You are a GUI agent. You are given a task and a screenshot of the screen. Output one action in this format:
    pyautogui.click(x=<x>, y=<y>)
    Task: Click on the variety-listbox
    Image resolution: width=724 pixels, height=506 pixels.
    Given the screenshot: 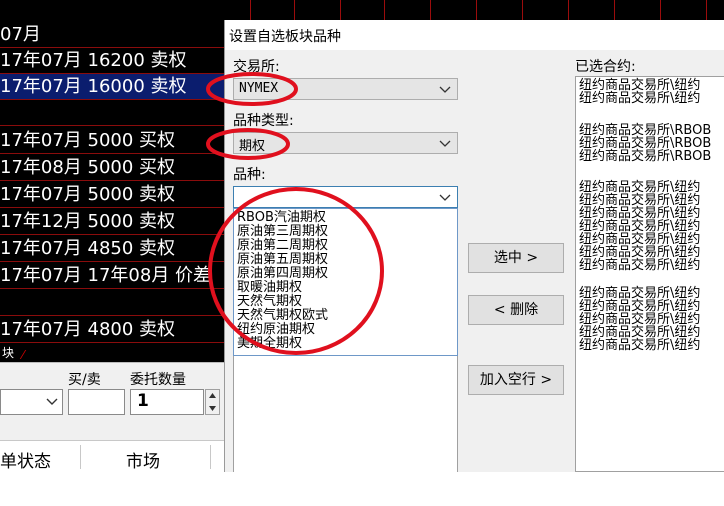 What is the action you would take?
    pyautogui.click(x=345, y=414)
    